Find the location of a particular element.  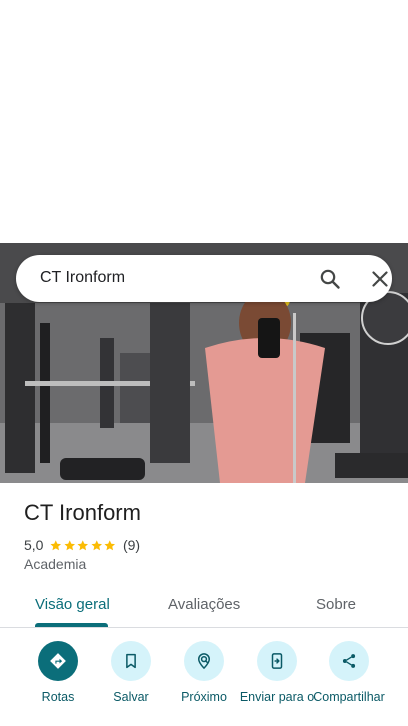

directions-button: Rotas is located at coordinates (58, 672).